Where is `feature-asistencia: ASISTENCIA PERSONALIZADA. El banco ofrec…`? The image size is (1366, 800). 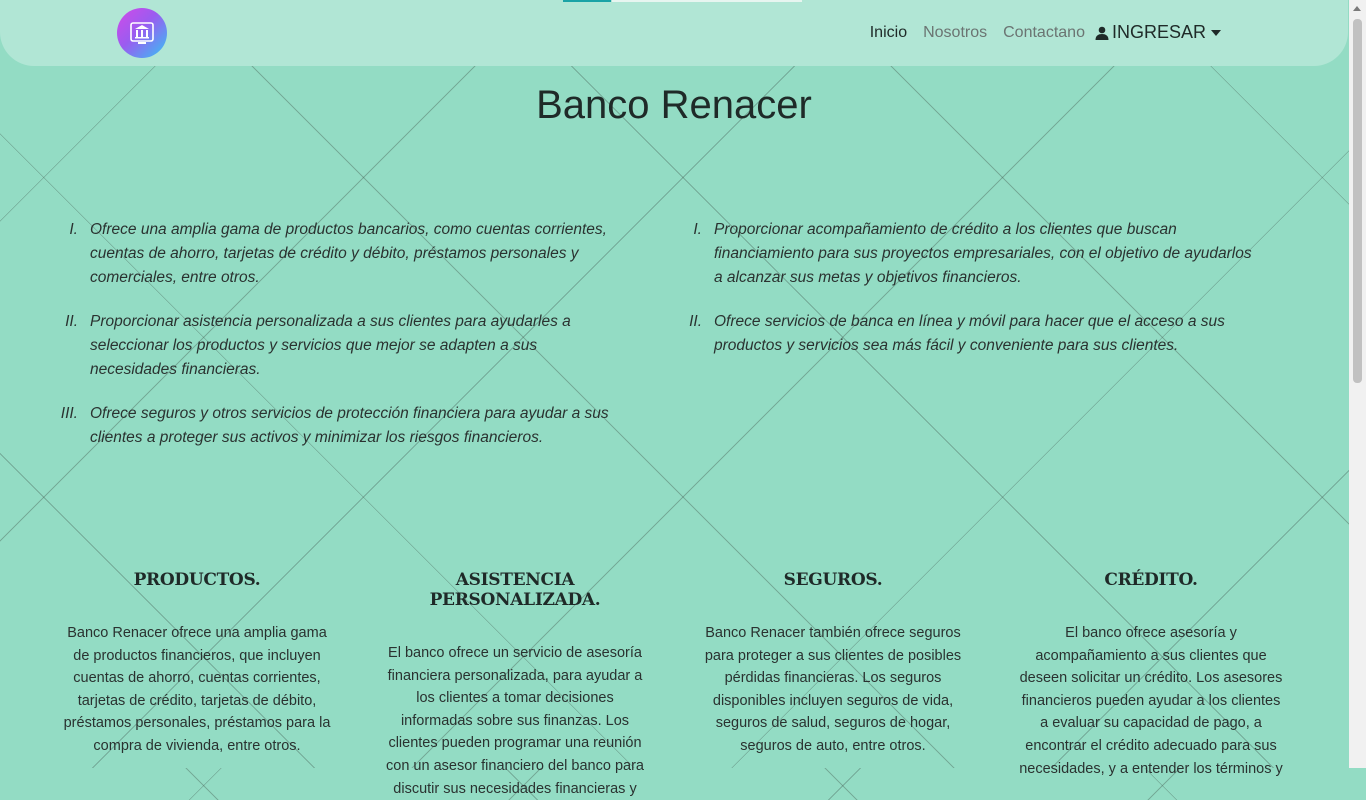
feature-asistencia: ASISTENCIA PERSONALIZADA. El banco ofrec… is located at coordinates (515, 685).